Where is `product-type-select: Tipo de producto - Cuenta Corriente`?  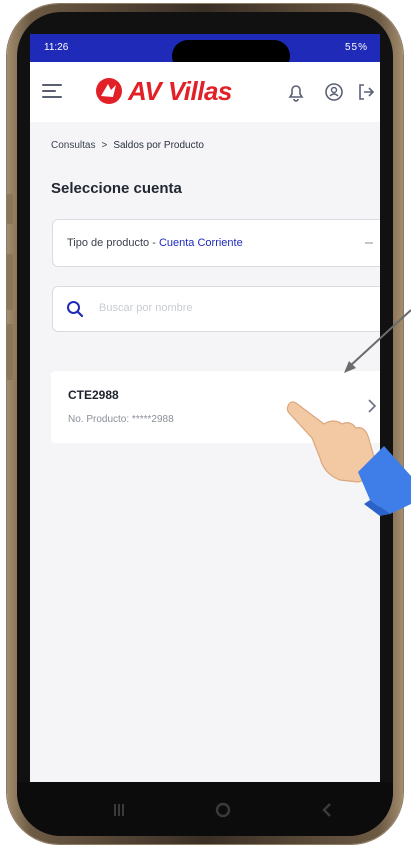 product-type-select: Tipo de producto - Cuenta Corriente is located at coordinates (216, 243).